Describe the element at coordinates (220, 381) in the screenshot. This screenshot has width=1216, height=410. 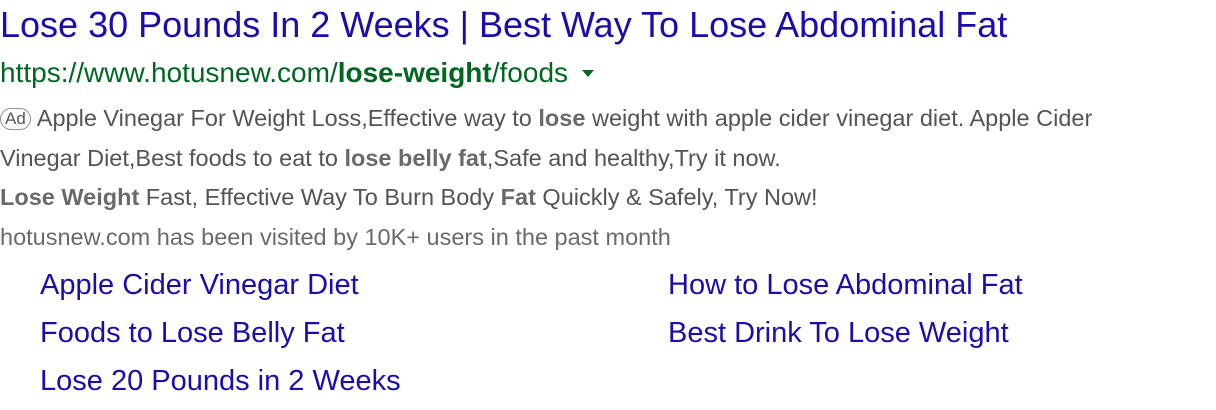
I see `sitelink-lose-20-pounds: Lose 20 Pounds in 2 Weeks` at that location.